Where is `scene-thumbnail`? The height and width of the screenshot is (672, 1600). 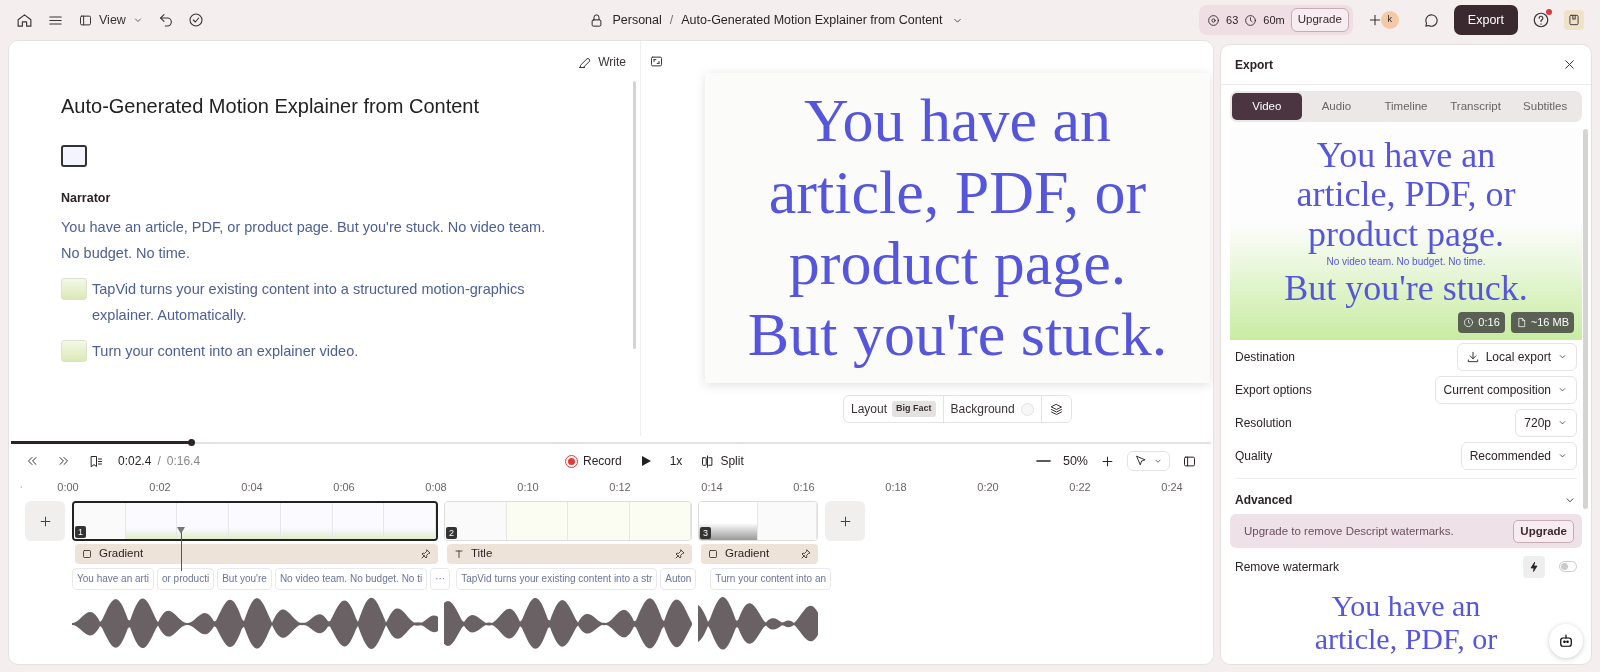
scene-thumbnail is located at coordinates (74, 156).